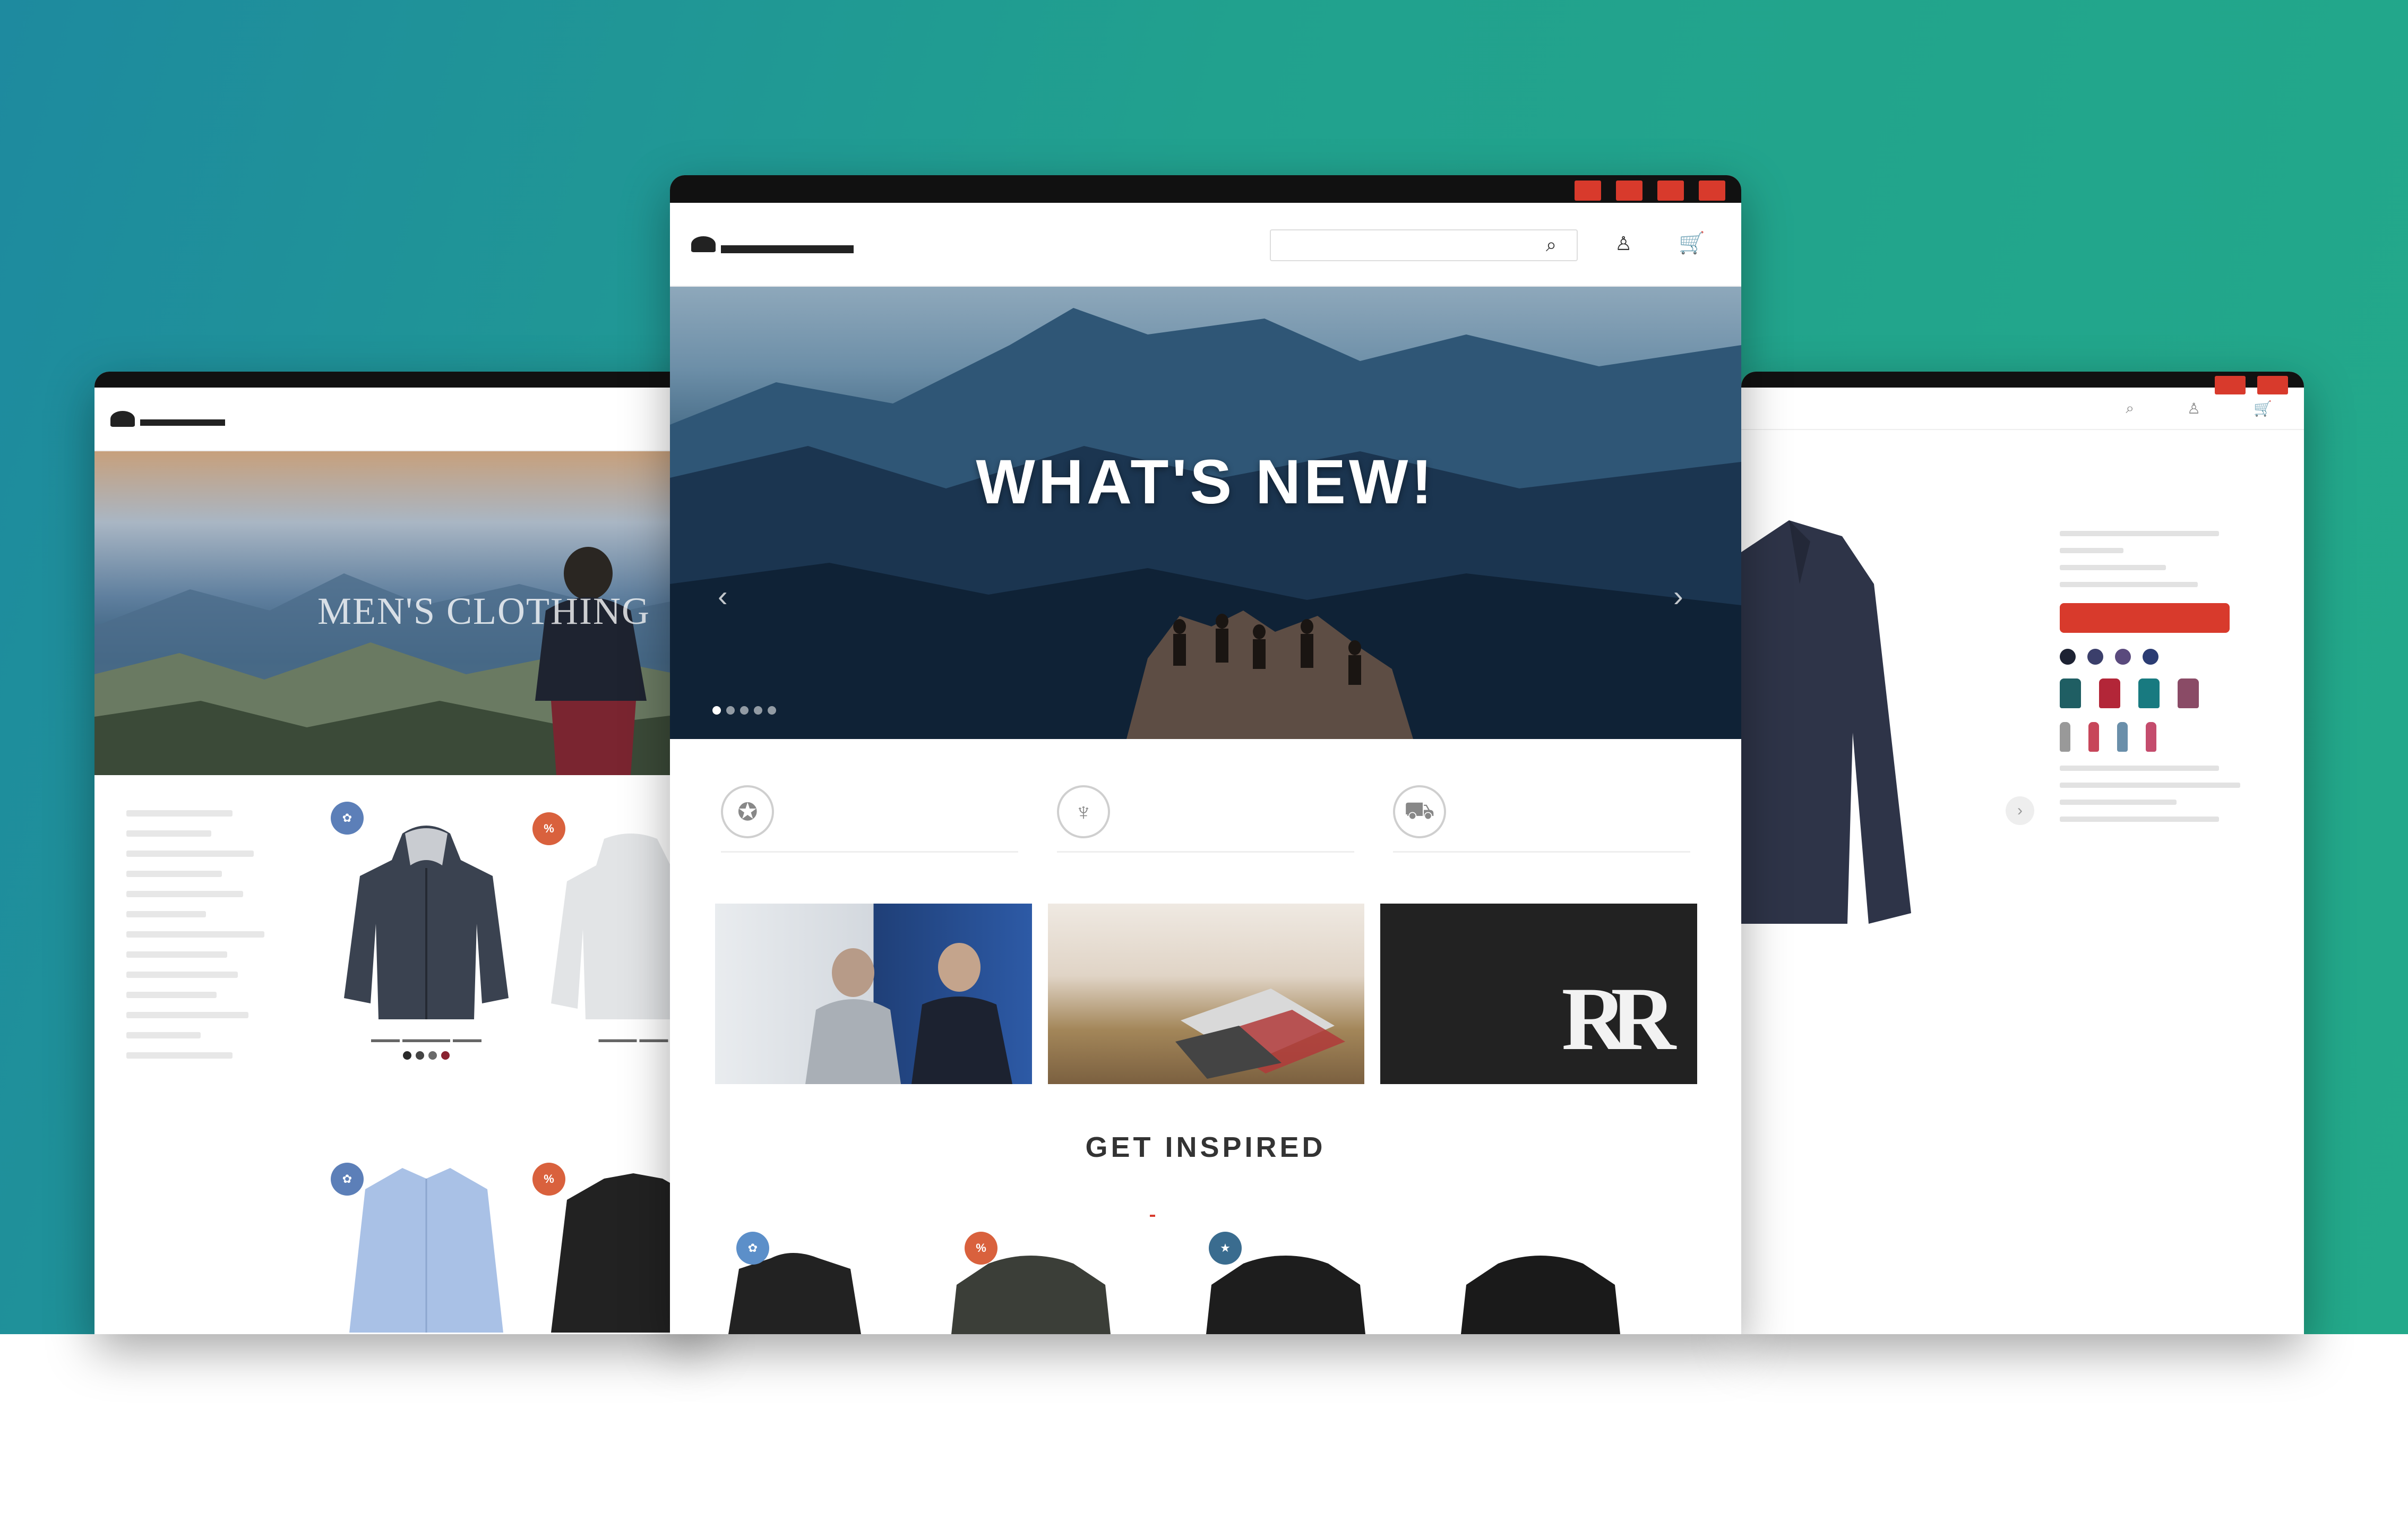  I want to click on navy-quarter-zip-image, so click(1826, 722).